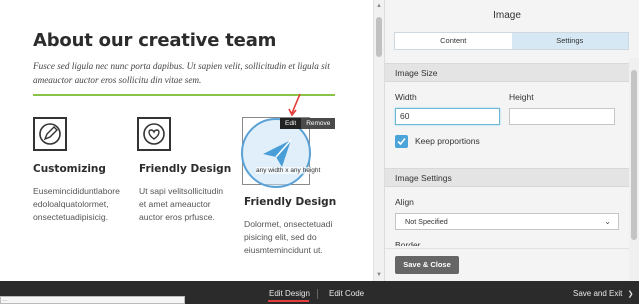 The width and height of the screenshot is (639, 304). What do you see at coordinates (379, 37) in the screenshot?
I see `canvas-scroll-thumb` at bounding box center [379, 37].